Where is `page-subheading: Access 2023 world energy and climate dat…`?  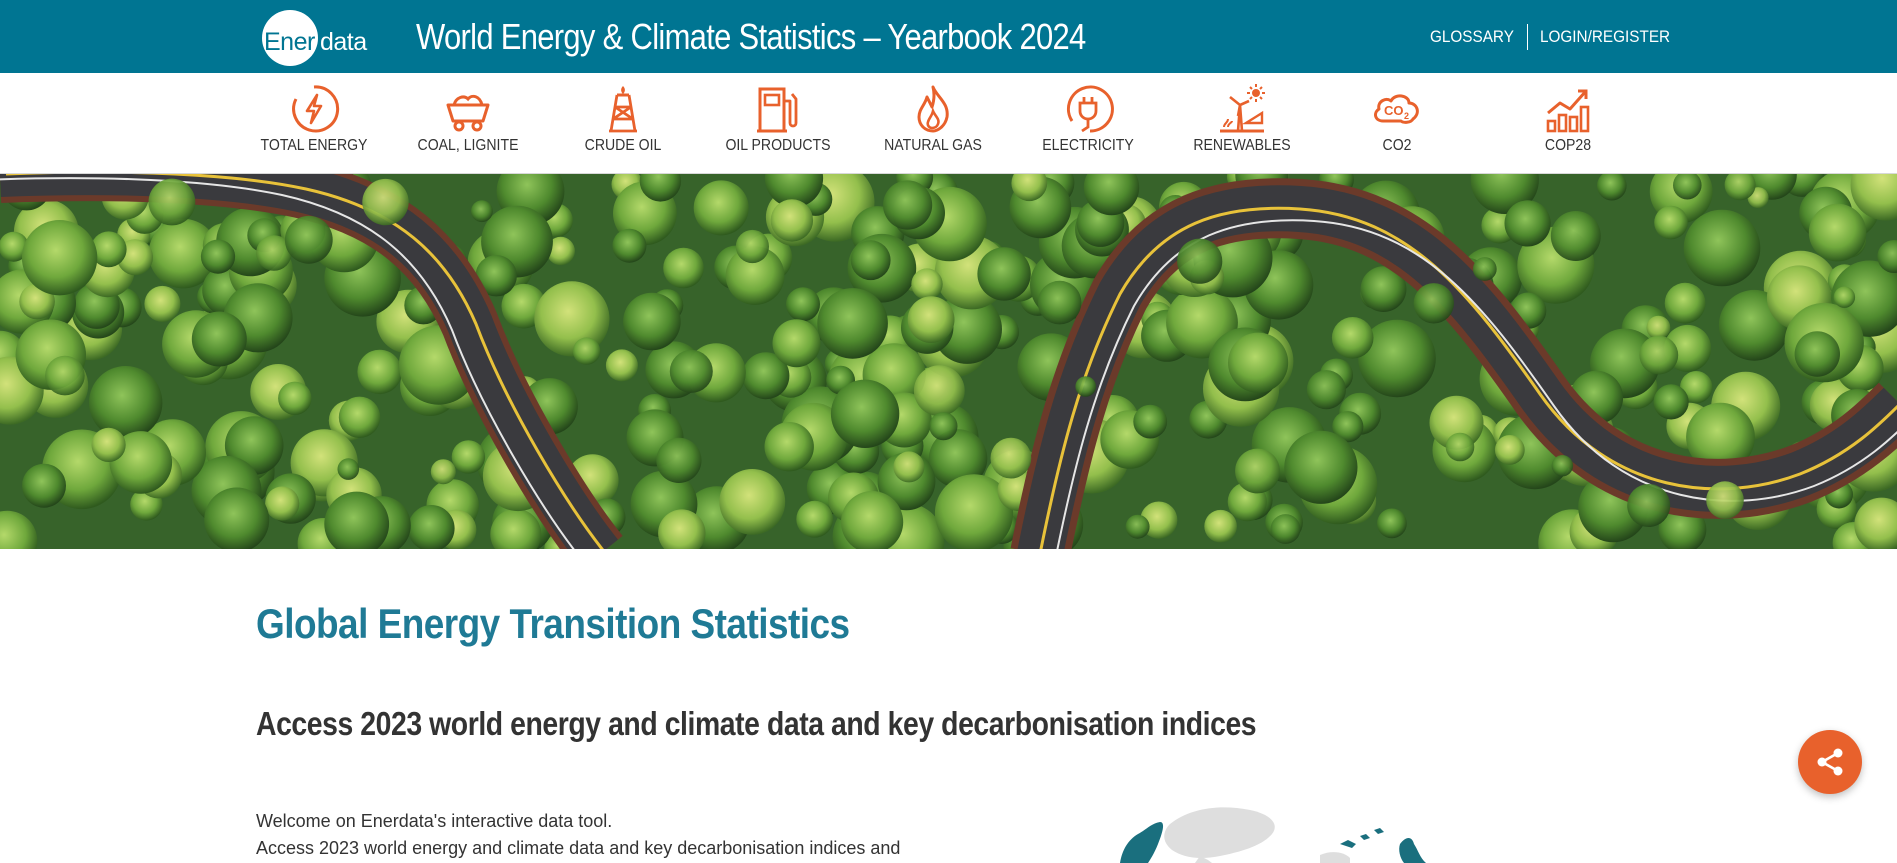 page-subheading: Access 2023 world energy and climate dat… is located at coordinates (756, 723).